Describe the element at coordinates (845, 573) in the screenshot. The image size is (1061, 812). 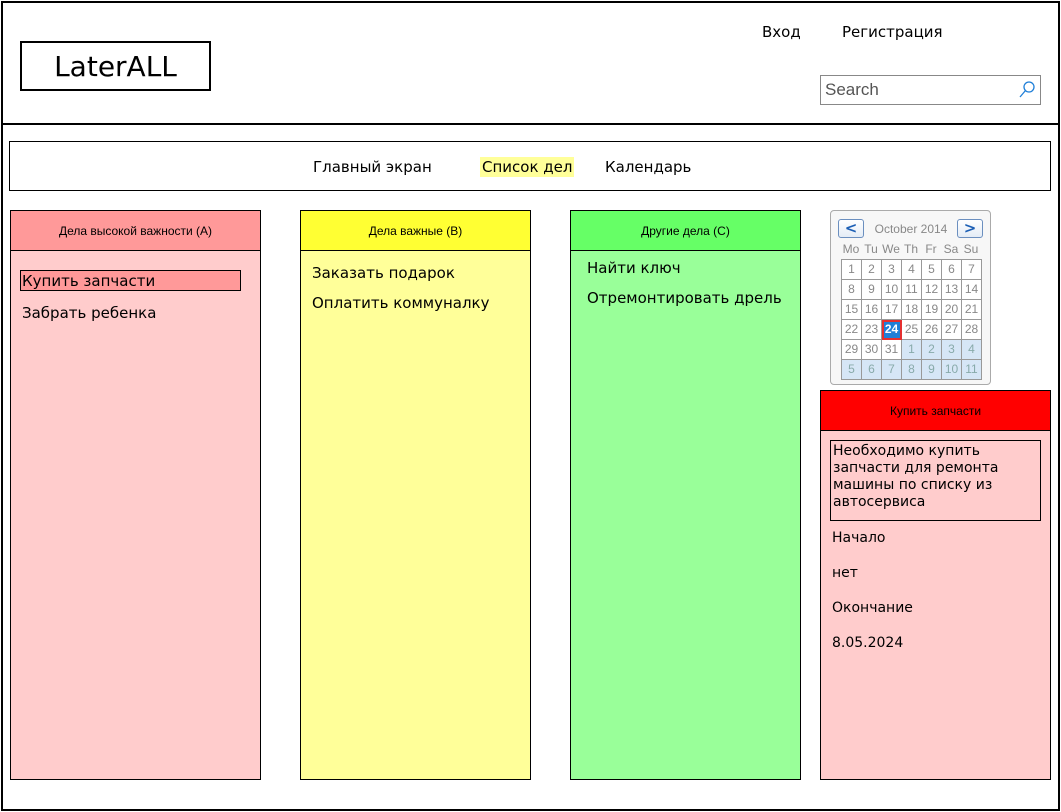
I see `start-value: нет` at that location.